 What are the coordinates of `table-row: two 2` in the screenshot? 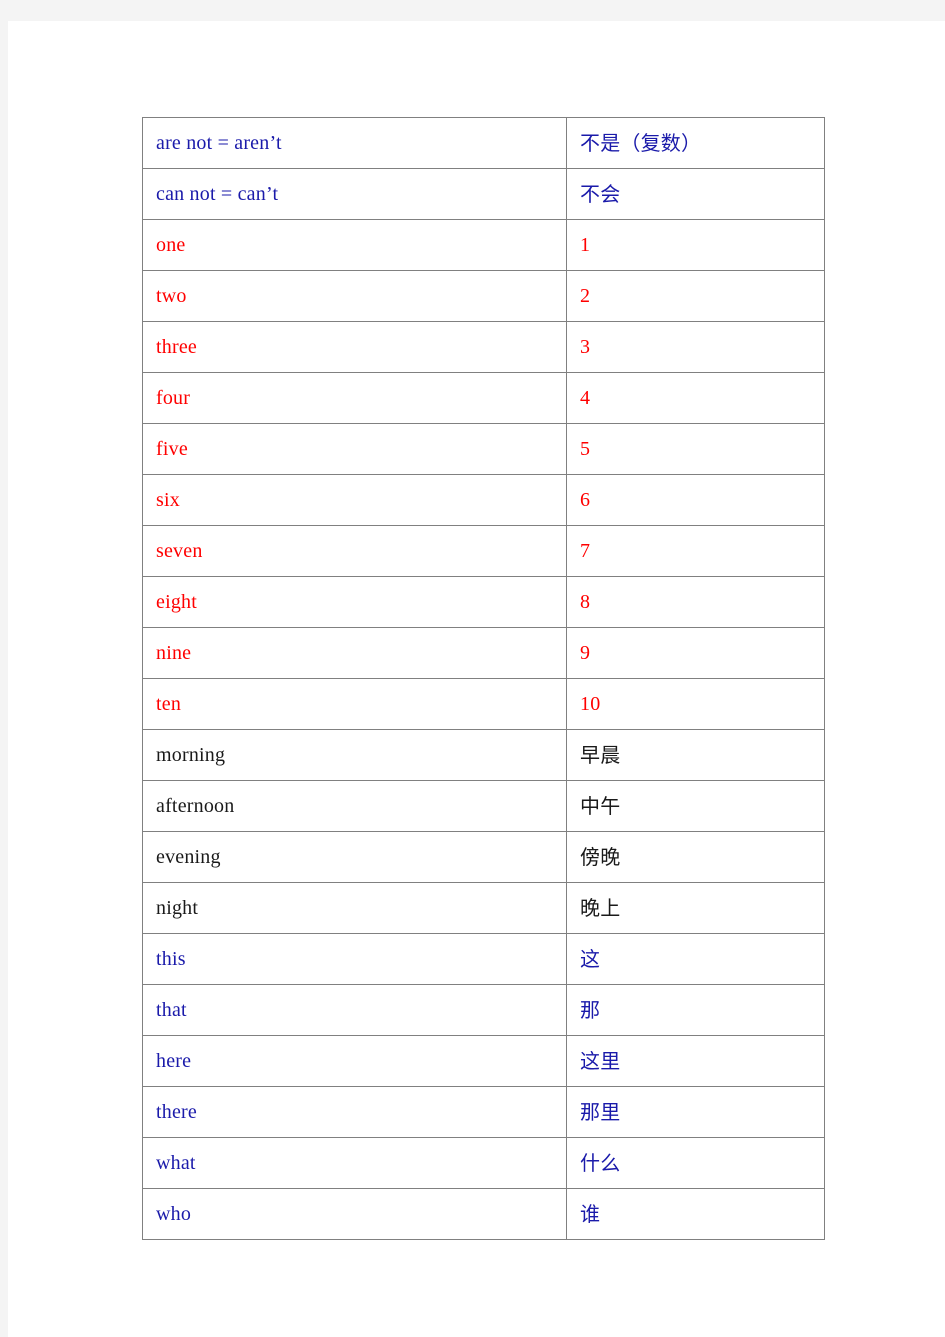 It's located at (483, 296).